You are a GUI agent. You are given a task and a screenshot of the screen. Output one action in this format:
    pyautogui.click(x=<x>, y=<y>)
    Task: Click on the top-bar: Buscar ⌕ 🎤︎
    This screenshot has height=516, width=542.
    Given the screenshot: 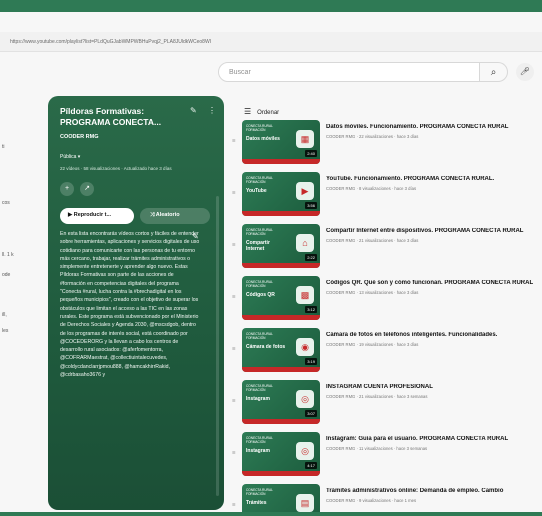 What is the action you would take?
    pyautogui.click(x=271, y=72)
    